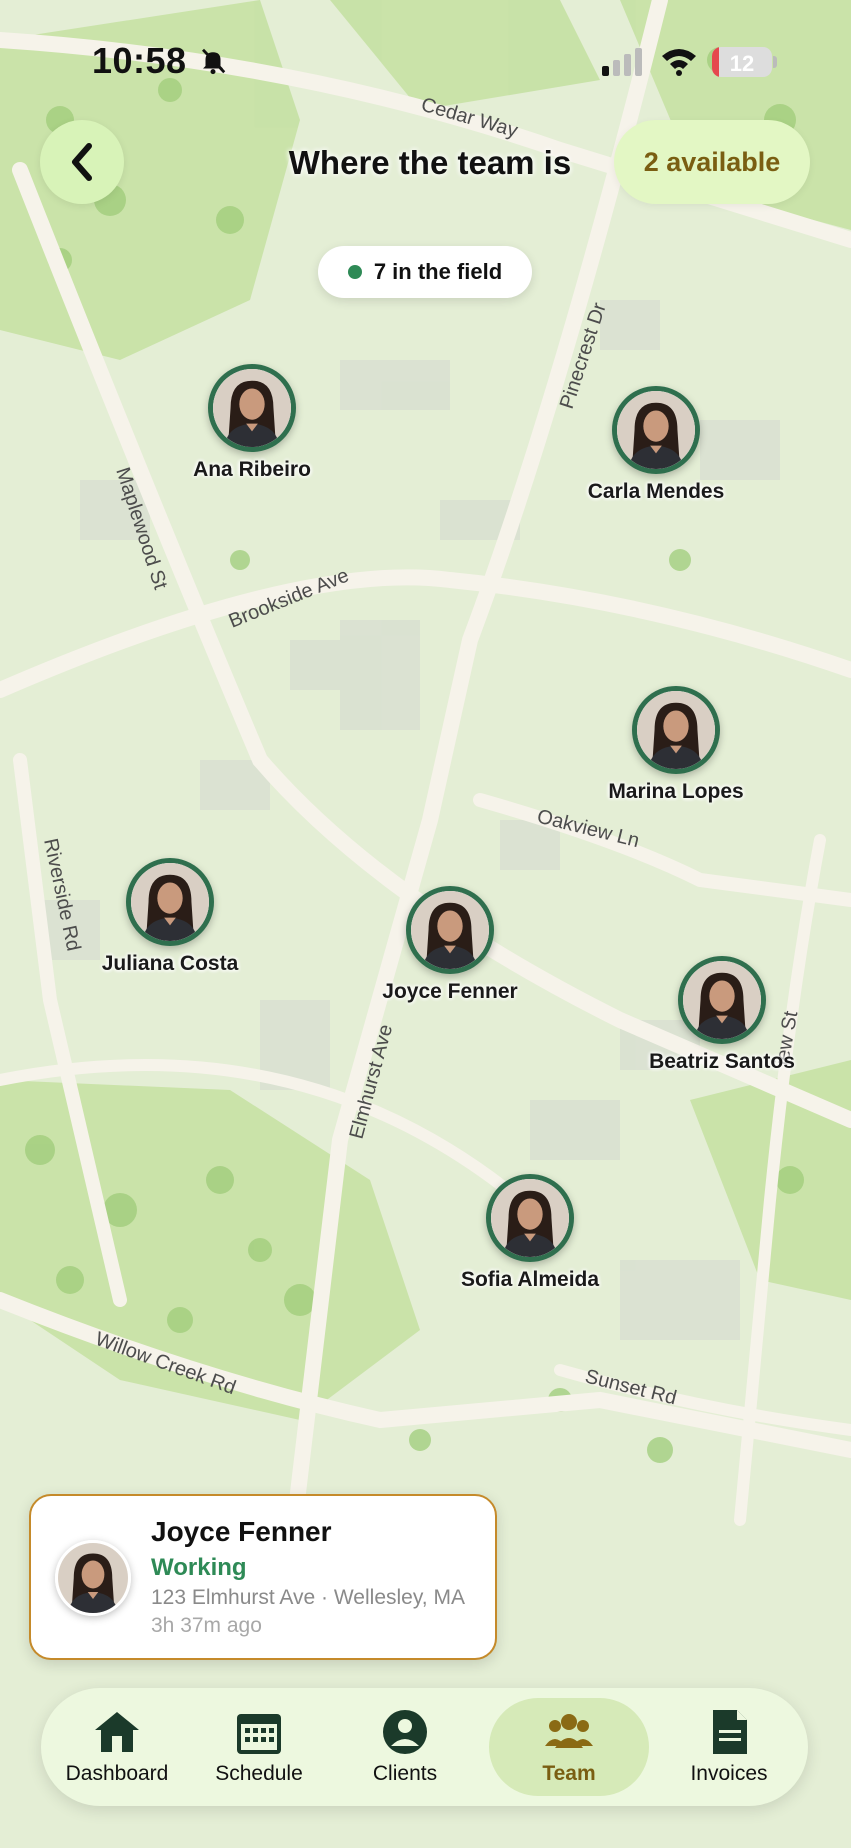 The image size is (851, 1848). Describe the element at coordinates (656, 491) in the screenshot. I see `team-marker-name: Carla Mendes` at that location.